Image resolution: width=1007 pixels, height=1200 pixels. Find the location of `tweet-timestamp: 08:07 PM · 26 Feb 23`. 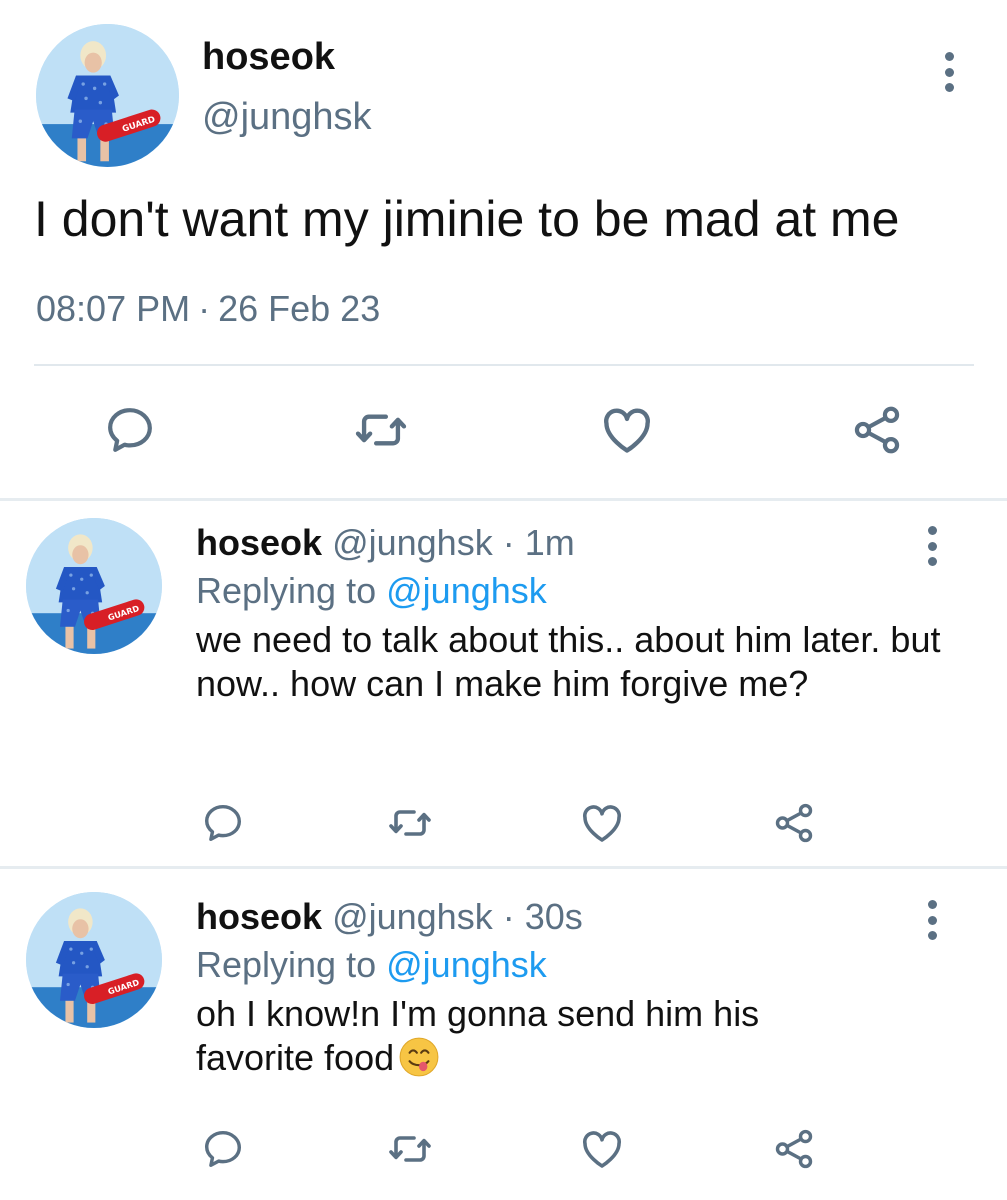

tweet-timestamp: 08:07 PM · 26 Feb 23 is located at coordinates (208, 309).